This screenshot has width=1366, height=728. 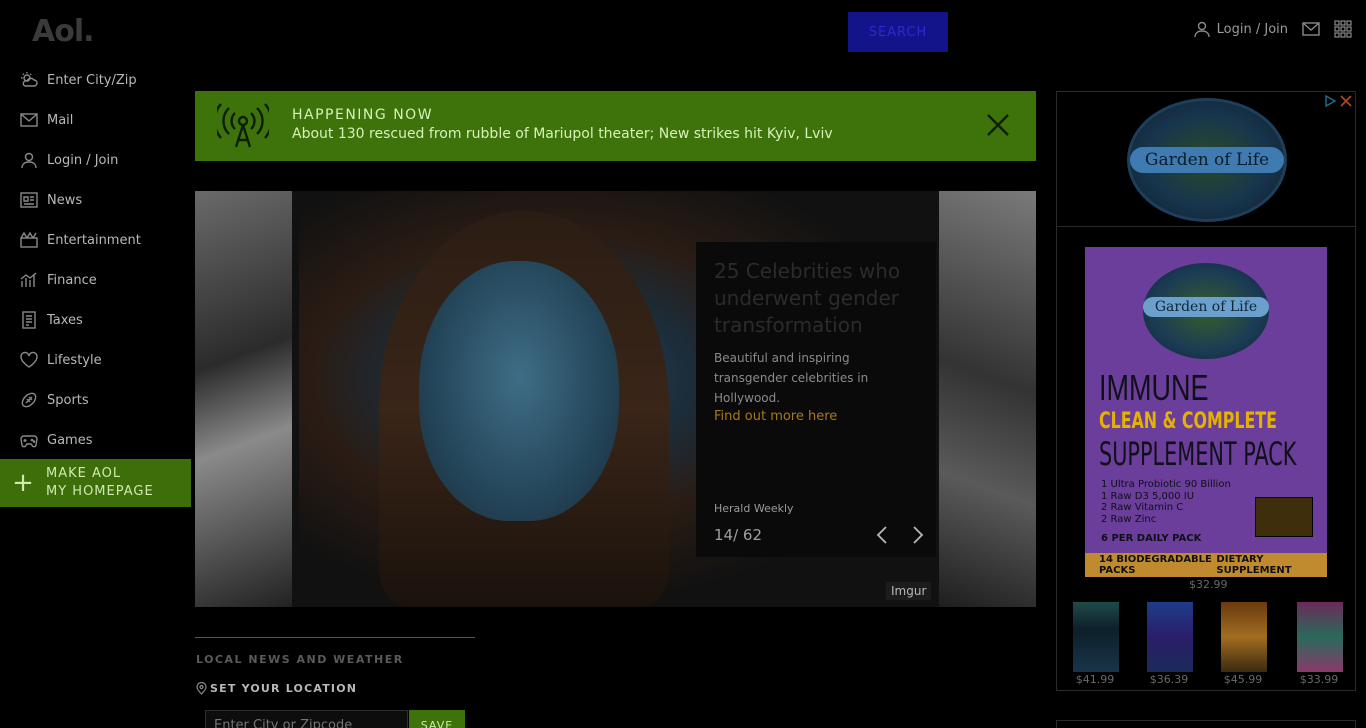 What do you see at coordinates (72, 280) in the screenshot?
I see `sidebar-item-label: Finance` at bounding box center [72, 280].